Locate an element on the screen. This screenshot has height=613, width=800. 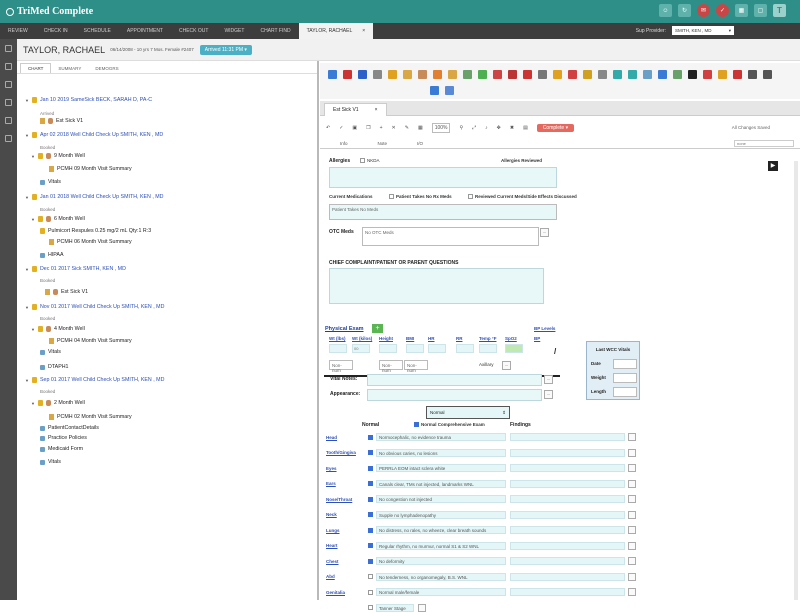
tab-chart: CHART is located at coordinates (36, 68).